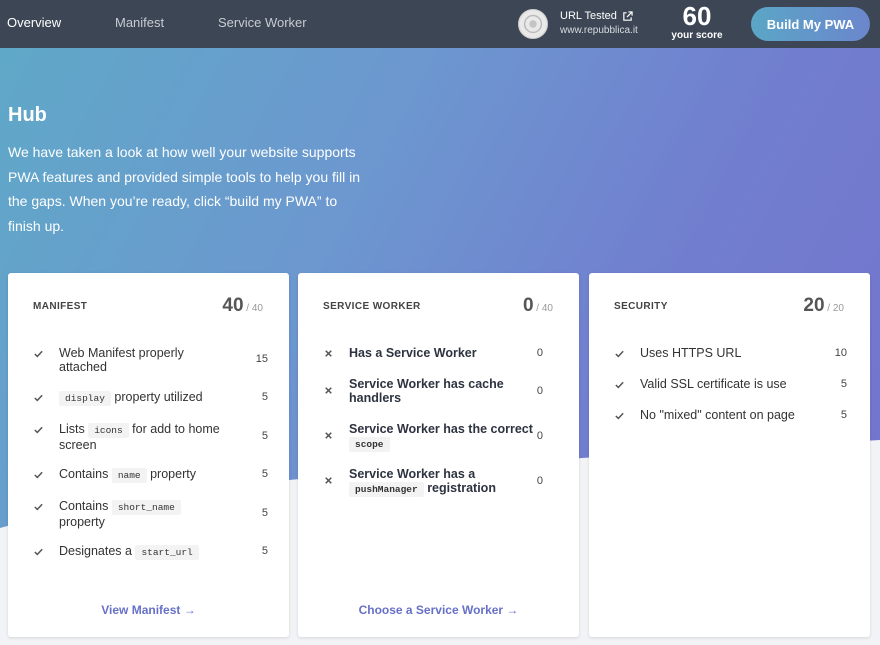  Describe the element at coordinates (717, 415) in the screenshot. I see `item-label: No "mixed" content on page` at that location.